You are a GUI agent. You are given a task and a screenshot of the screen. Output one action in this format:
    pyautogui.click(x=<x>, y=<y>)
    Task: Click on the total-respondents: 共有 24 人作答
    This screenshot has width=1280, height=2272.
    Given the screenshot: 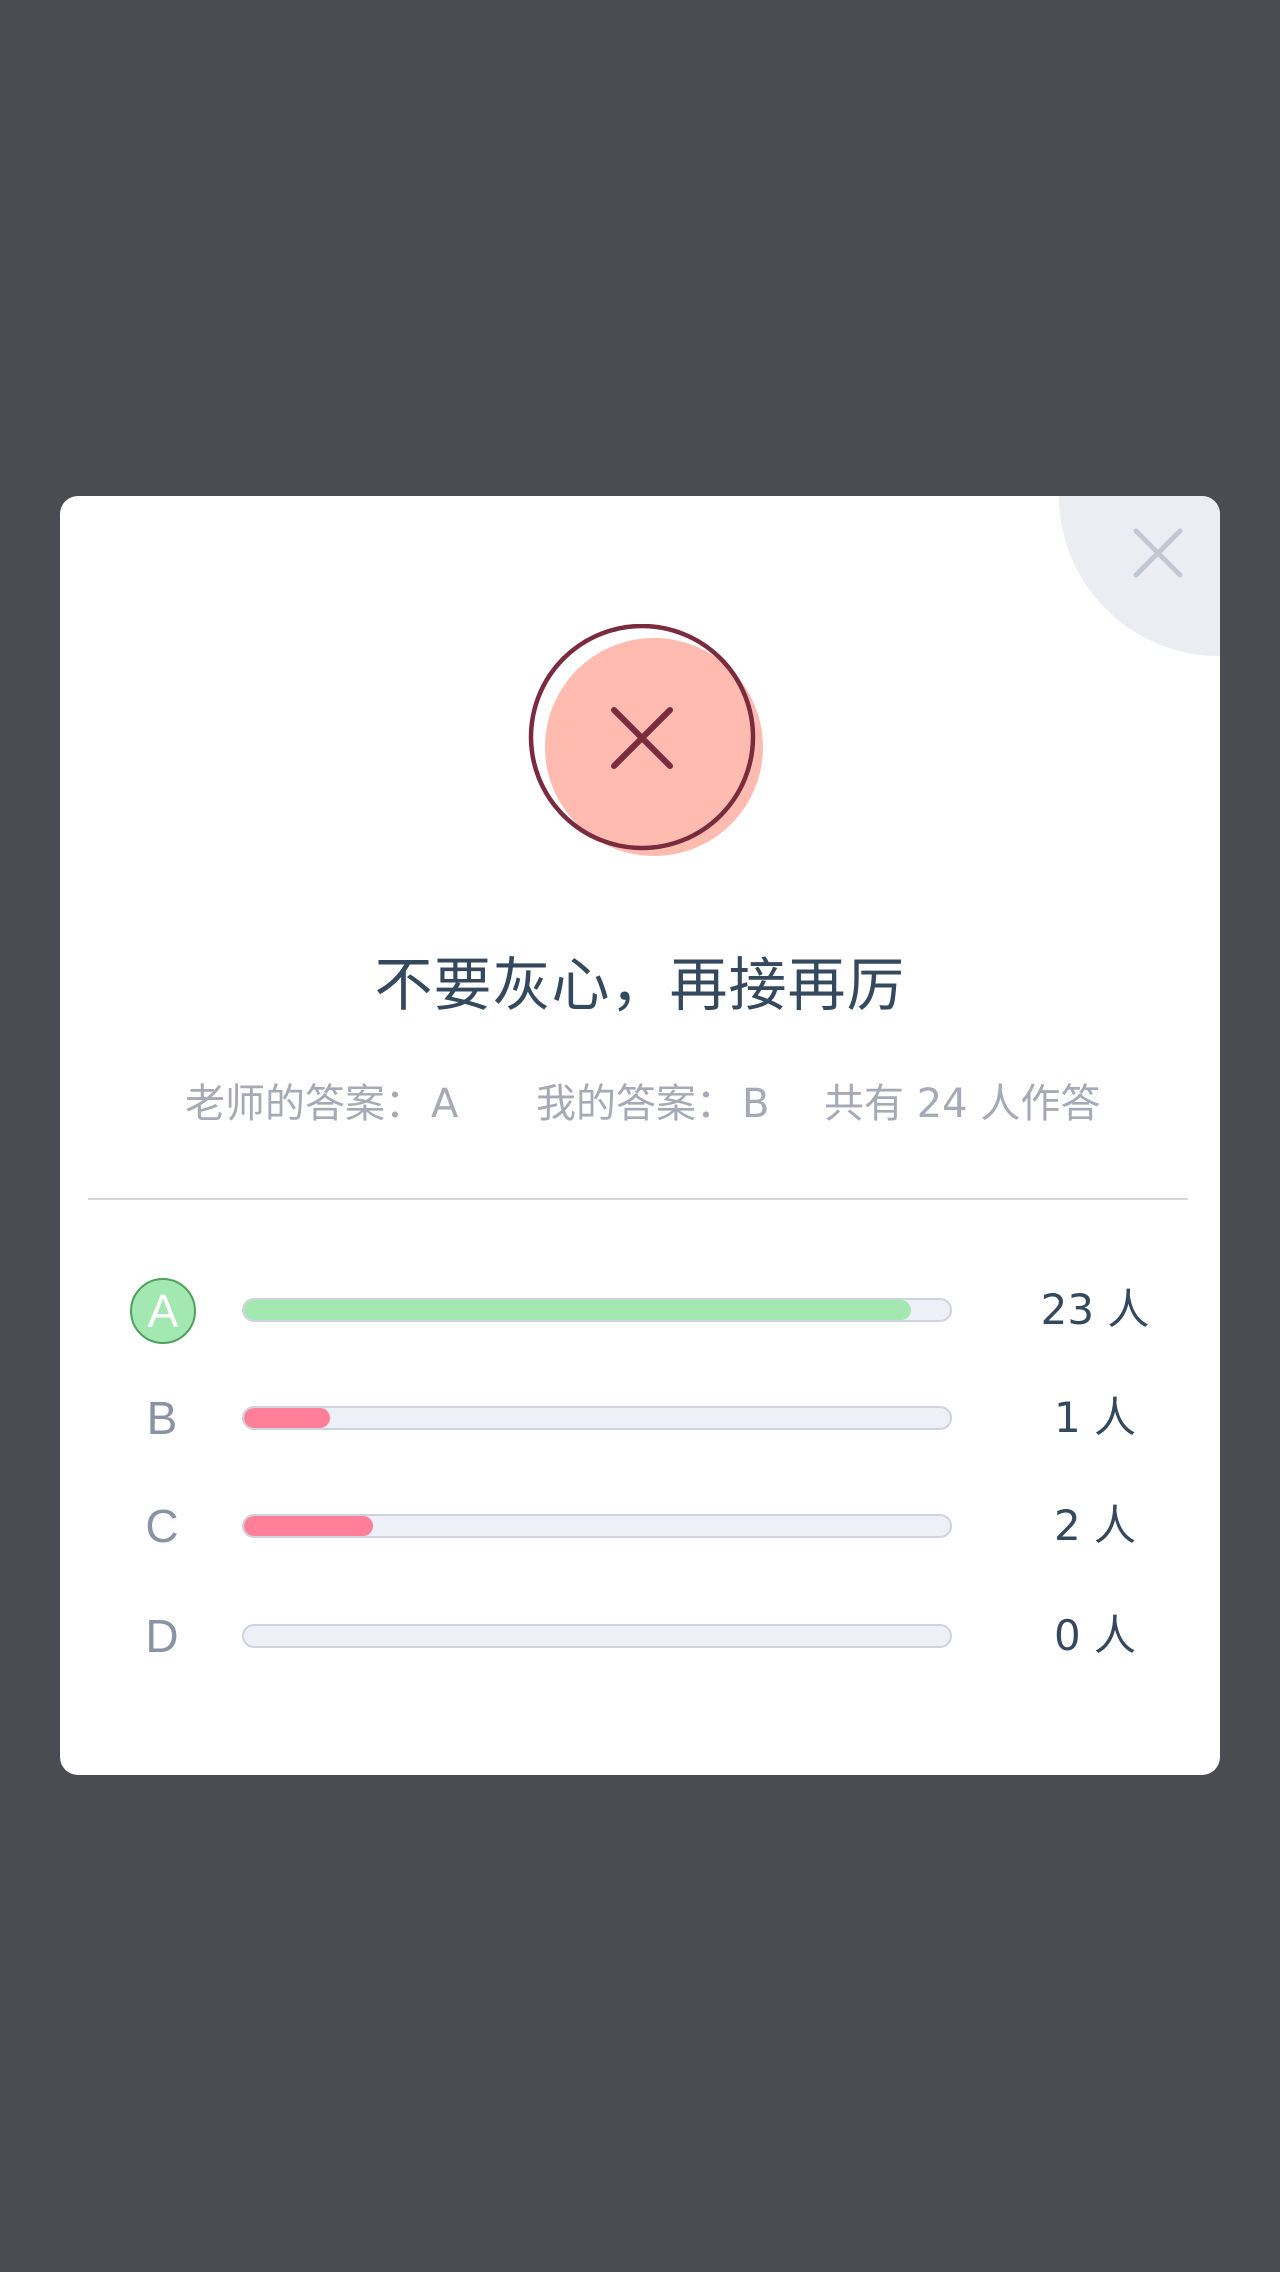 What is the action you would take?
    pyautogui.click(x=962, y=1104)
    